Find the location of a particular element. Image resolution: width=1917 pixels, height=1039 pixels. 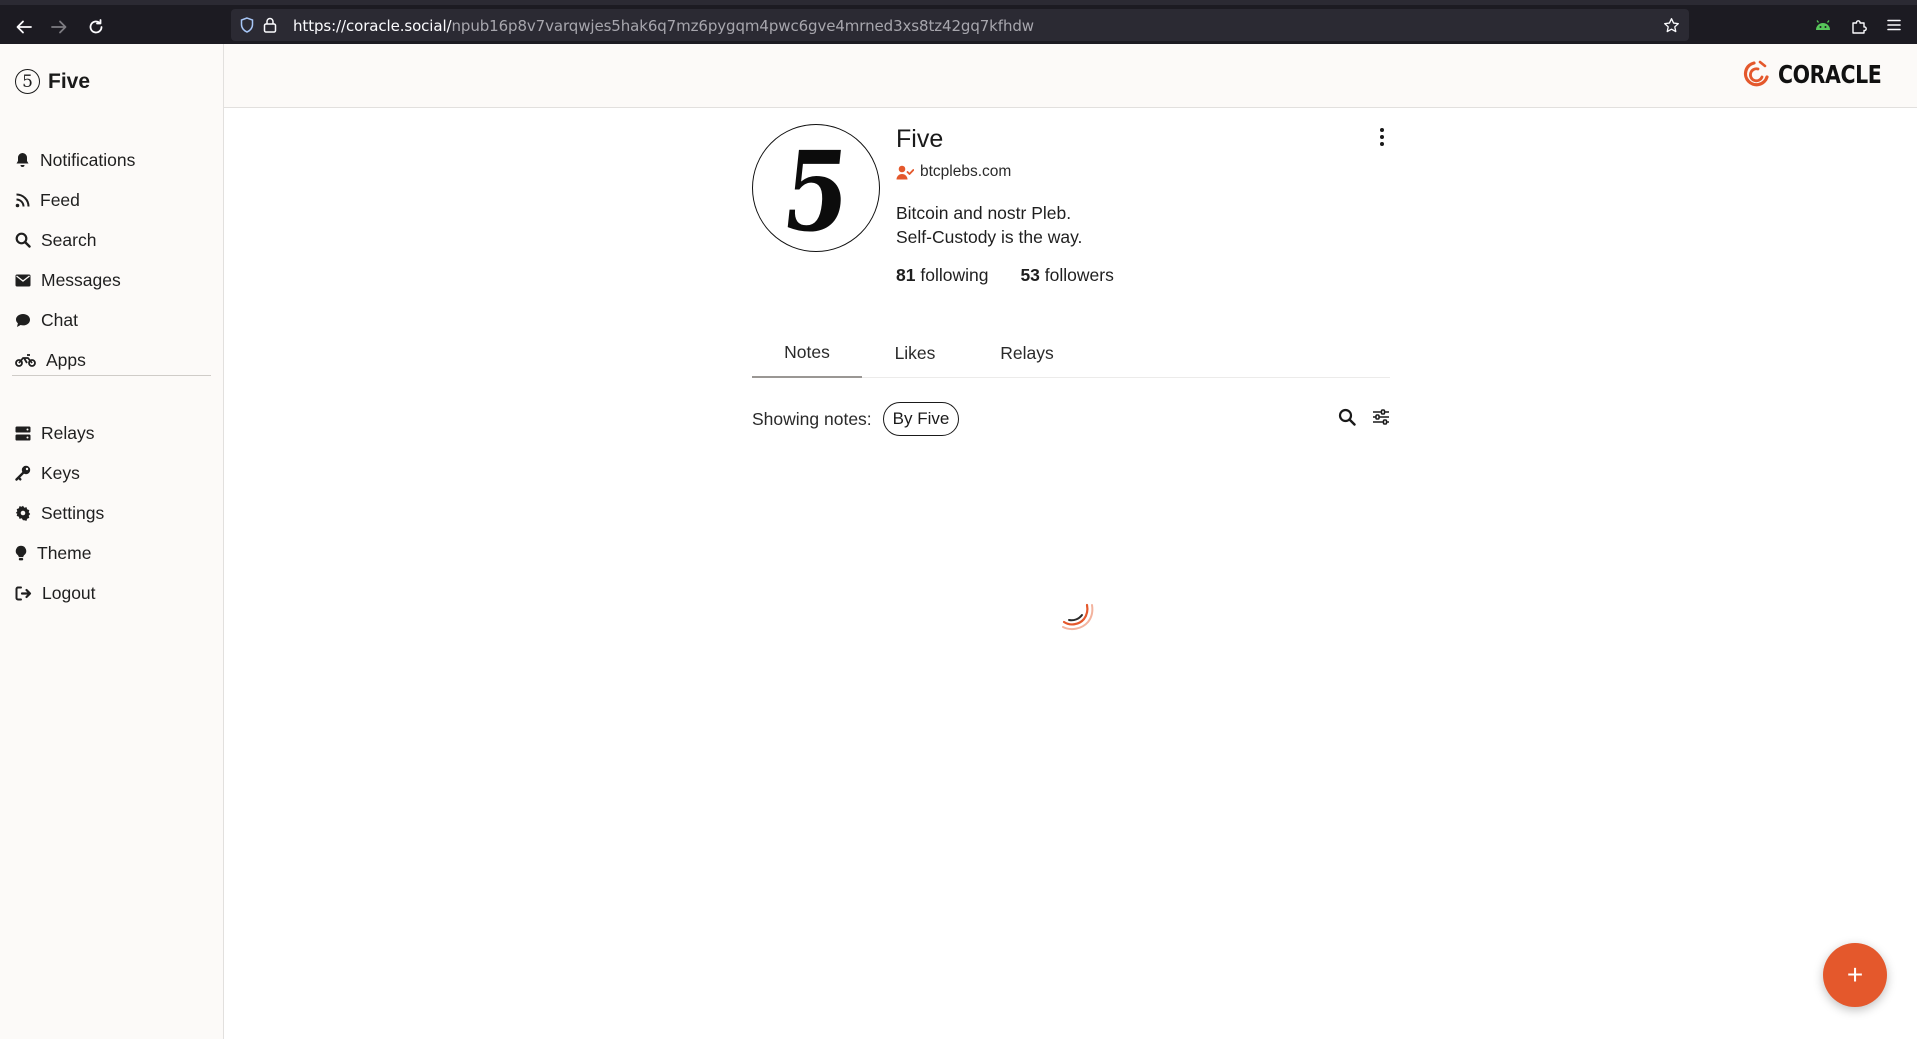

bell-icon is located at coordinates (22, 160).